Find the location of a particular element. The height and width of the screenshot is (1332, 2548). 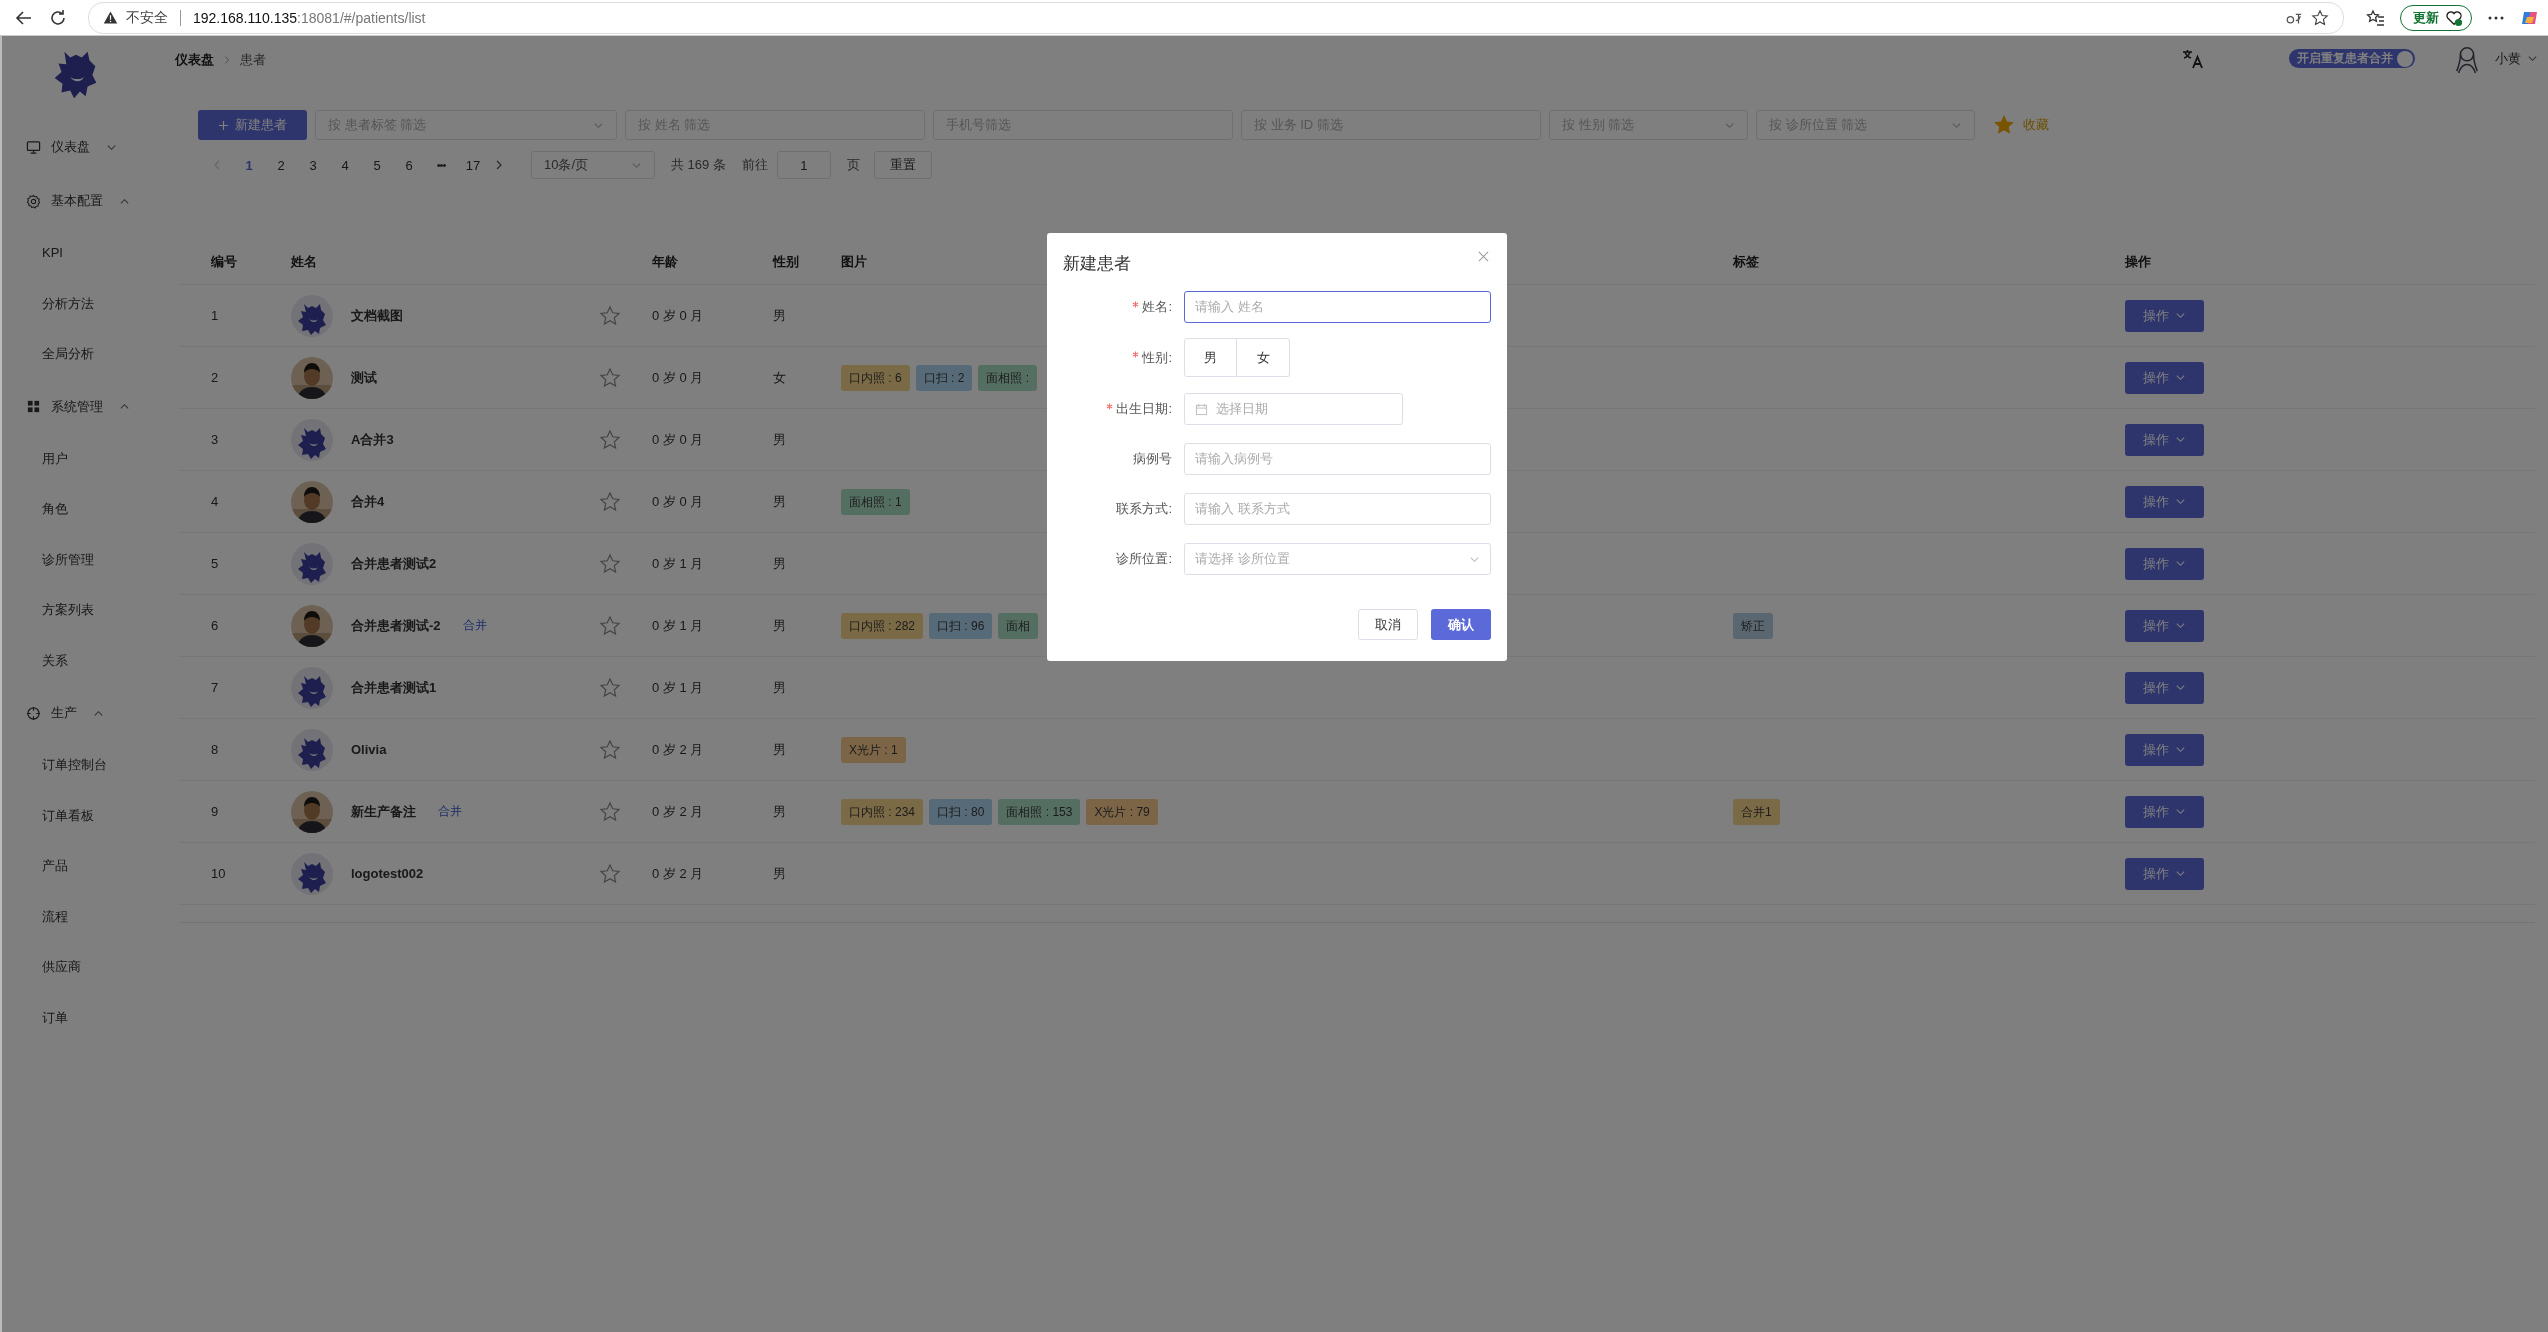

menu-item: 诊所管理 is located at coordinates (53, 559).